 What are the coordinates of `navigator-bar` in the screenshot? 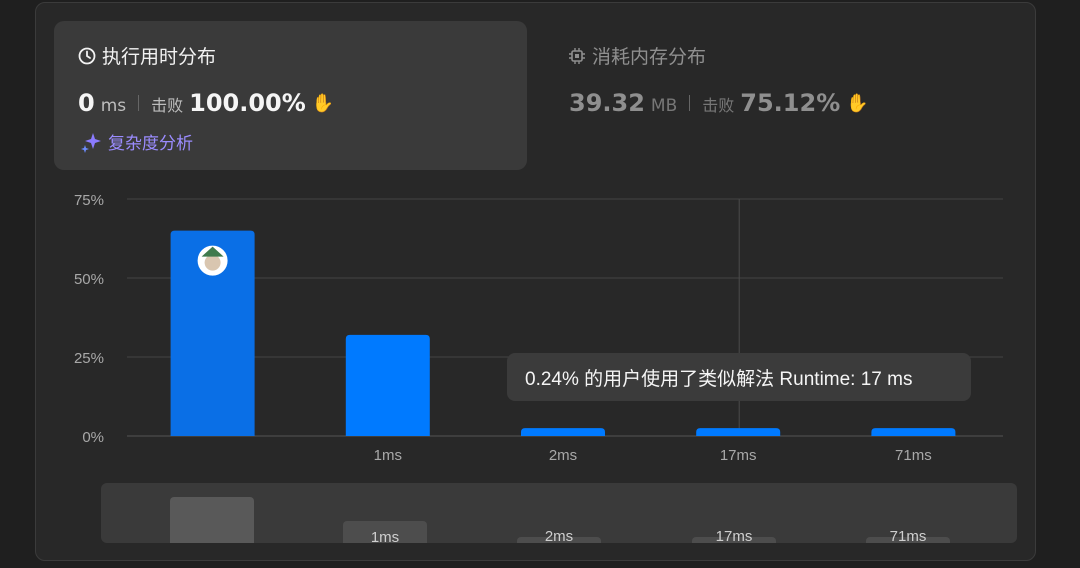 It's located at (212, 520).